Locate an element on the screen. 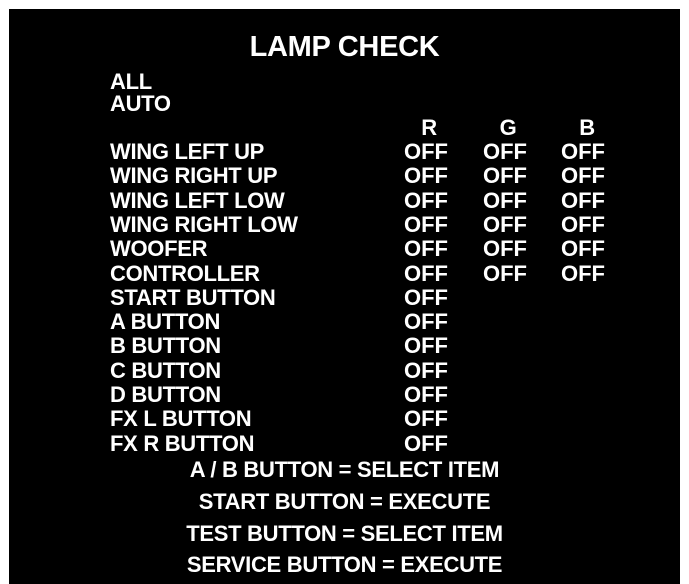  column-header-r: R is located at coordinates (429, 127).